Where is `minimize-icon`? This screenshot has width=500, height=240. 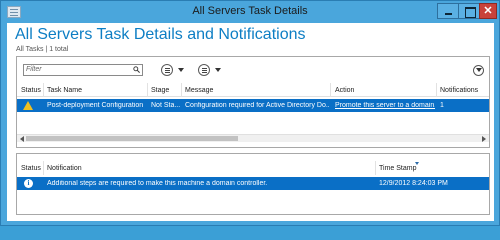
minimize-icon is located at coordinates (448, 11).